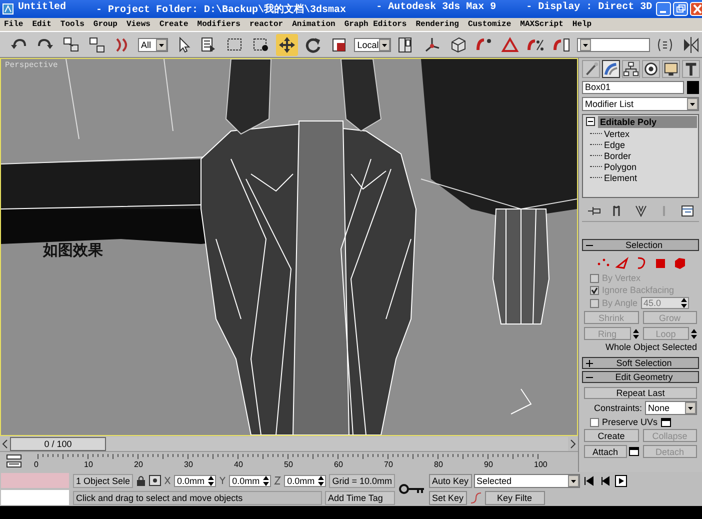  What do you see at coordinates (436, 8) in the screenshot?
I see `window-title: - Autodesk 3ds Max 9` at bounding box center [436, 8].